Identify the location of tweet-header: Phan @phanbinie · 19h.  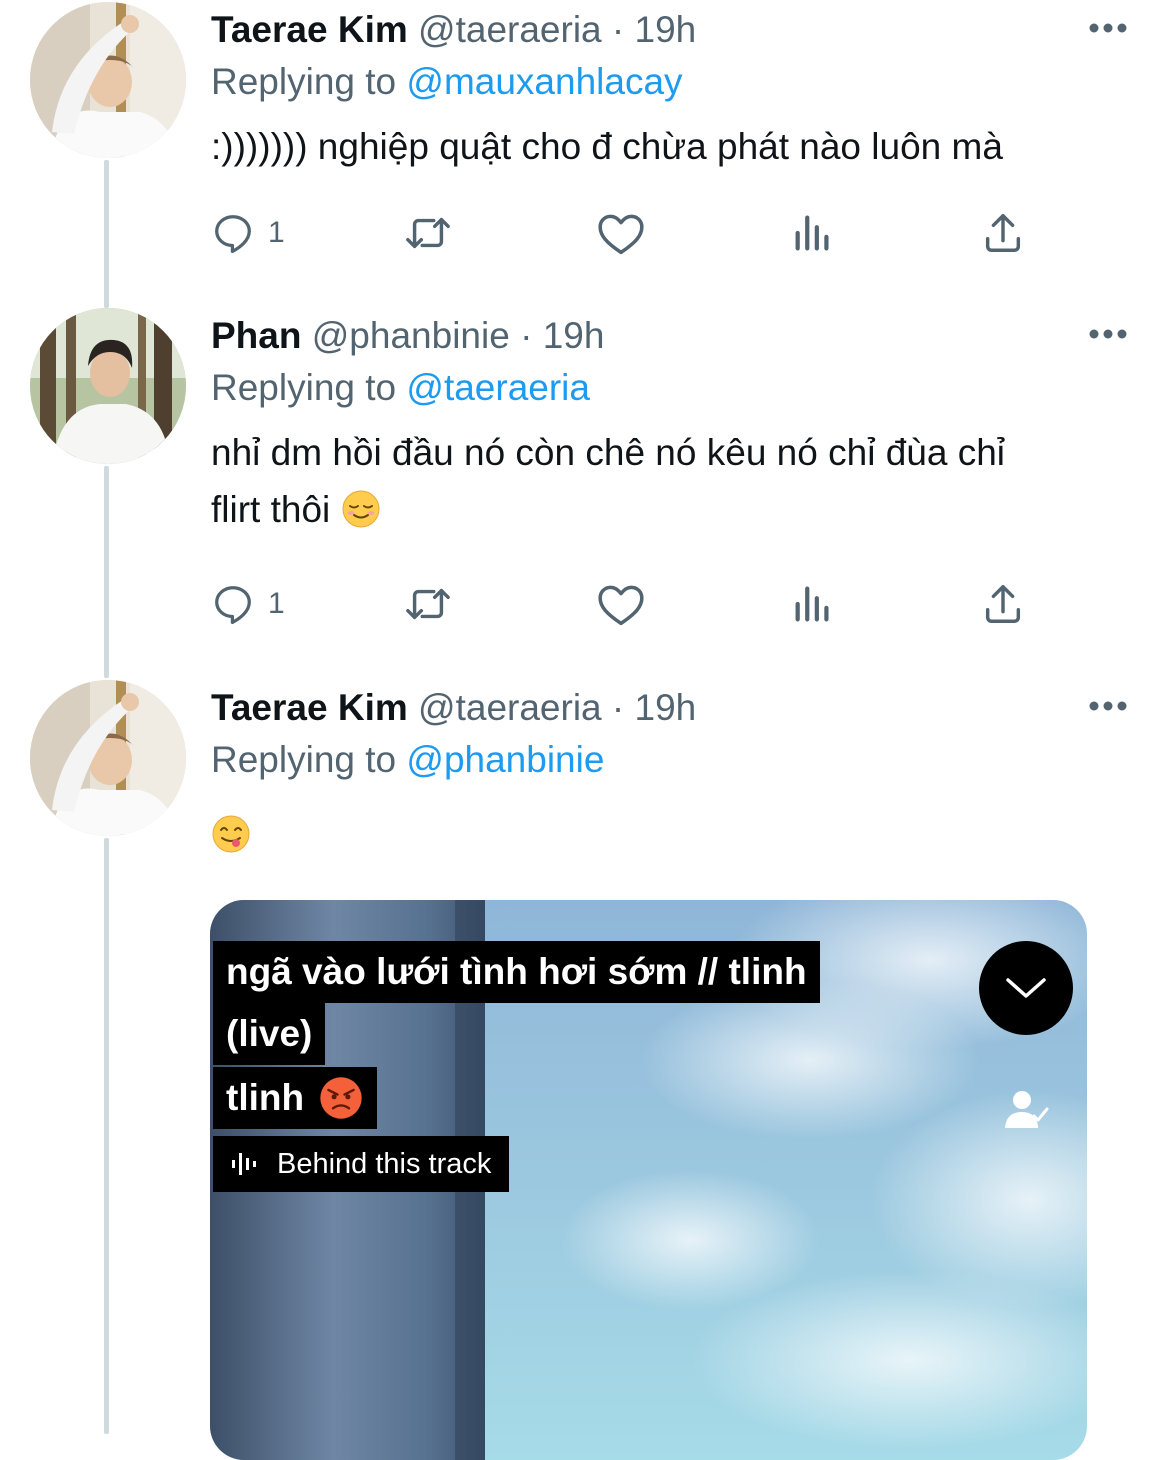
(407, 336).